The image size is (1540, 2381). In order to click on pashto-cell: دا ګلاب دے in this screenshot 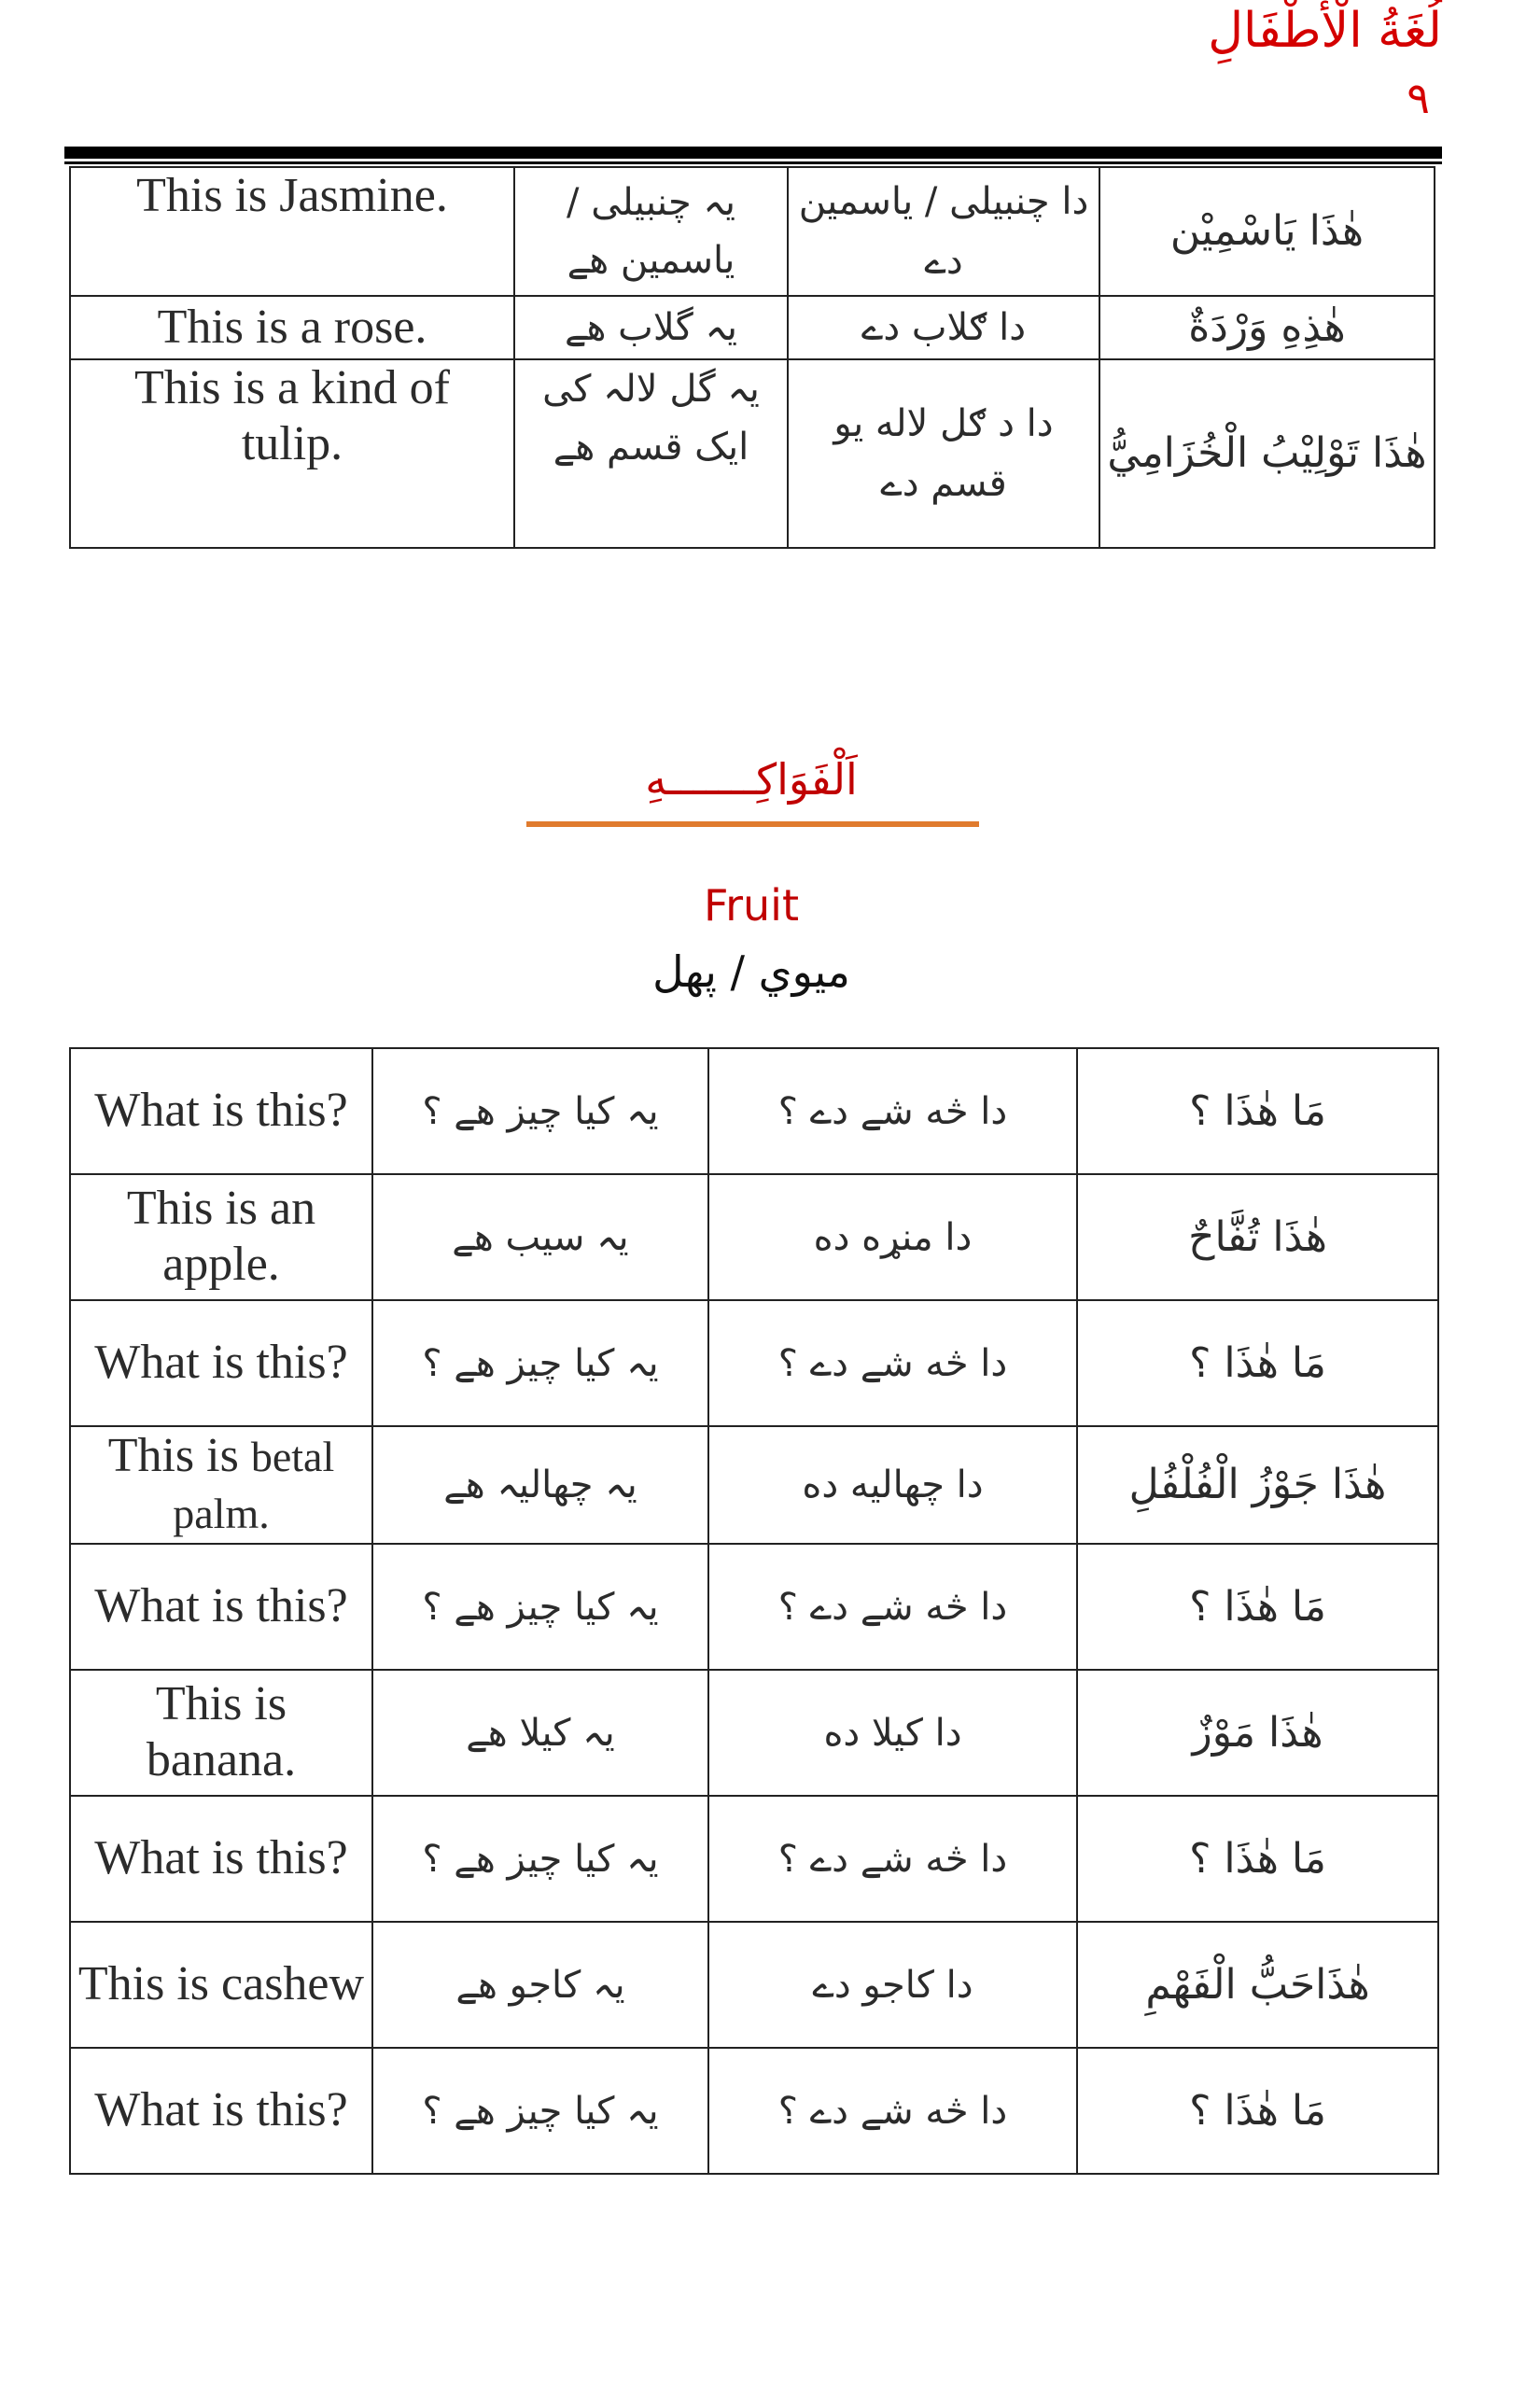, I will do `click(943, 327)`.